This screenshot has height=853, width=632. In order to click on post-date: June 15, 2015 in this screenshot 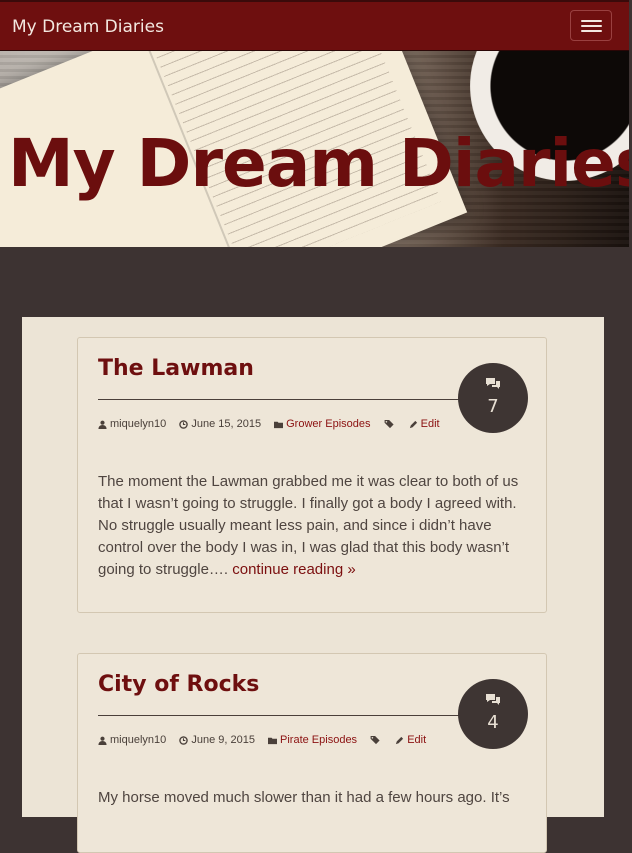, I will do `click(226, 424)`.